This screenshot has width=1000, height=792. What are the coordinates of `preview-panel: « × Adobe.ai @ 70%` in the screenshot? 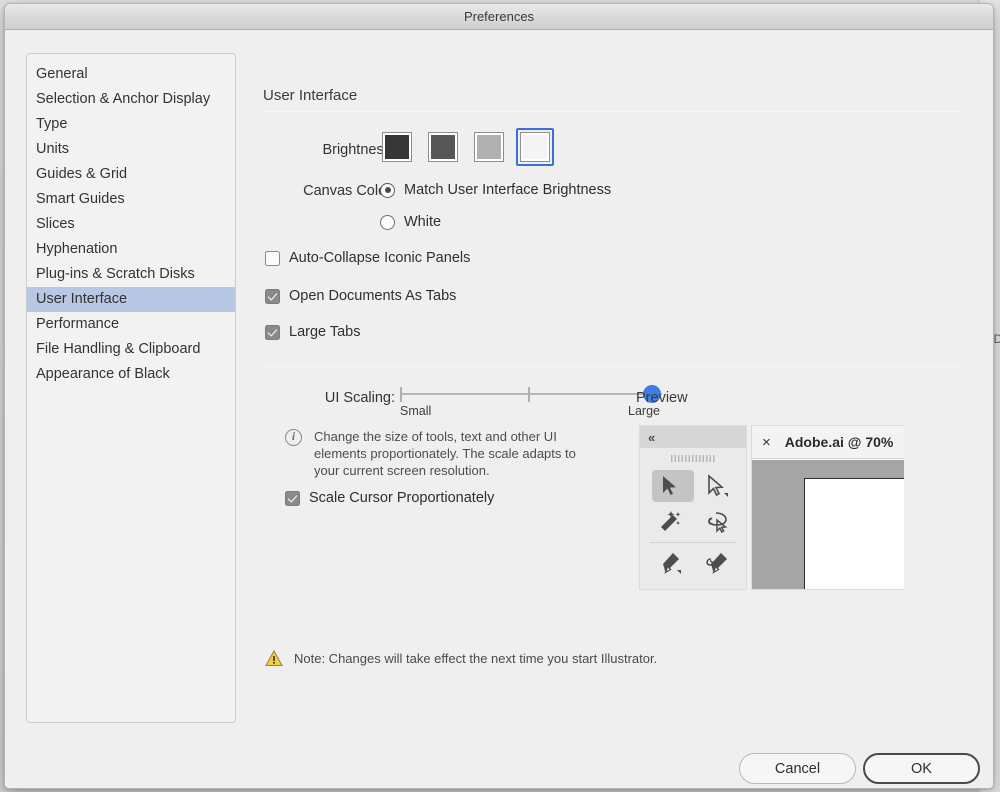 It's located at (771, 505).